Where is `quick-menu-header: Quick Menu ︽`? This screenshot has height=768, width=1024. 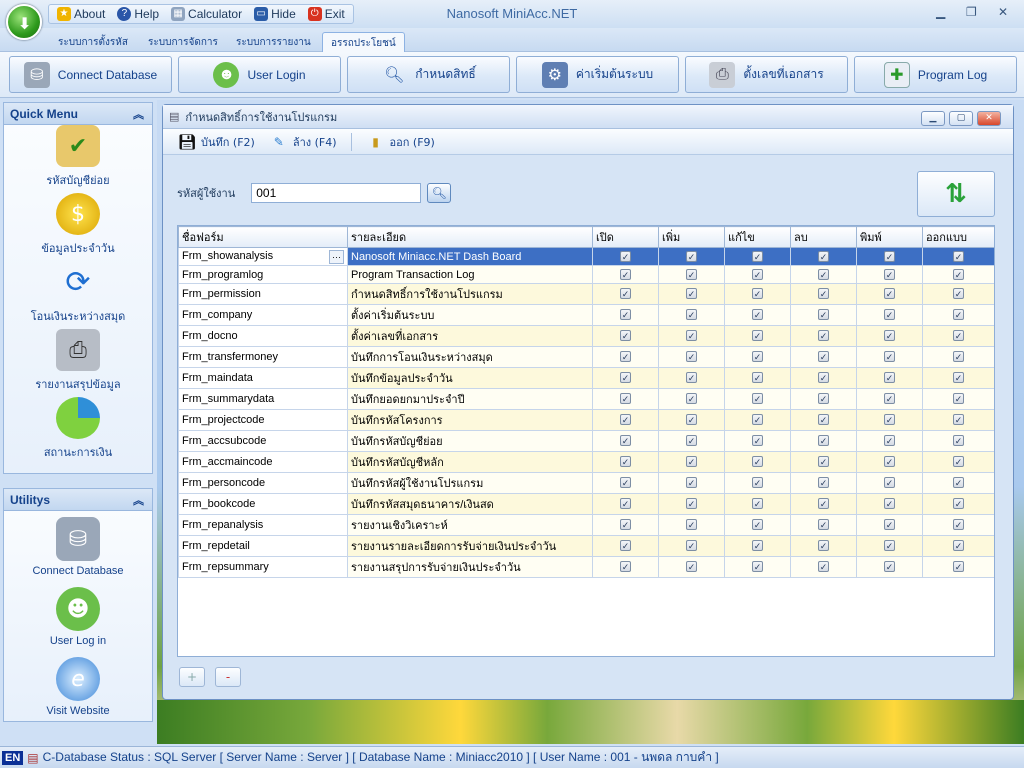 quick-menu-header: Quick Menu ︽ is located at coordinates (78, 114).